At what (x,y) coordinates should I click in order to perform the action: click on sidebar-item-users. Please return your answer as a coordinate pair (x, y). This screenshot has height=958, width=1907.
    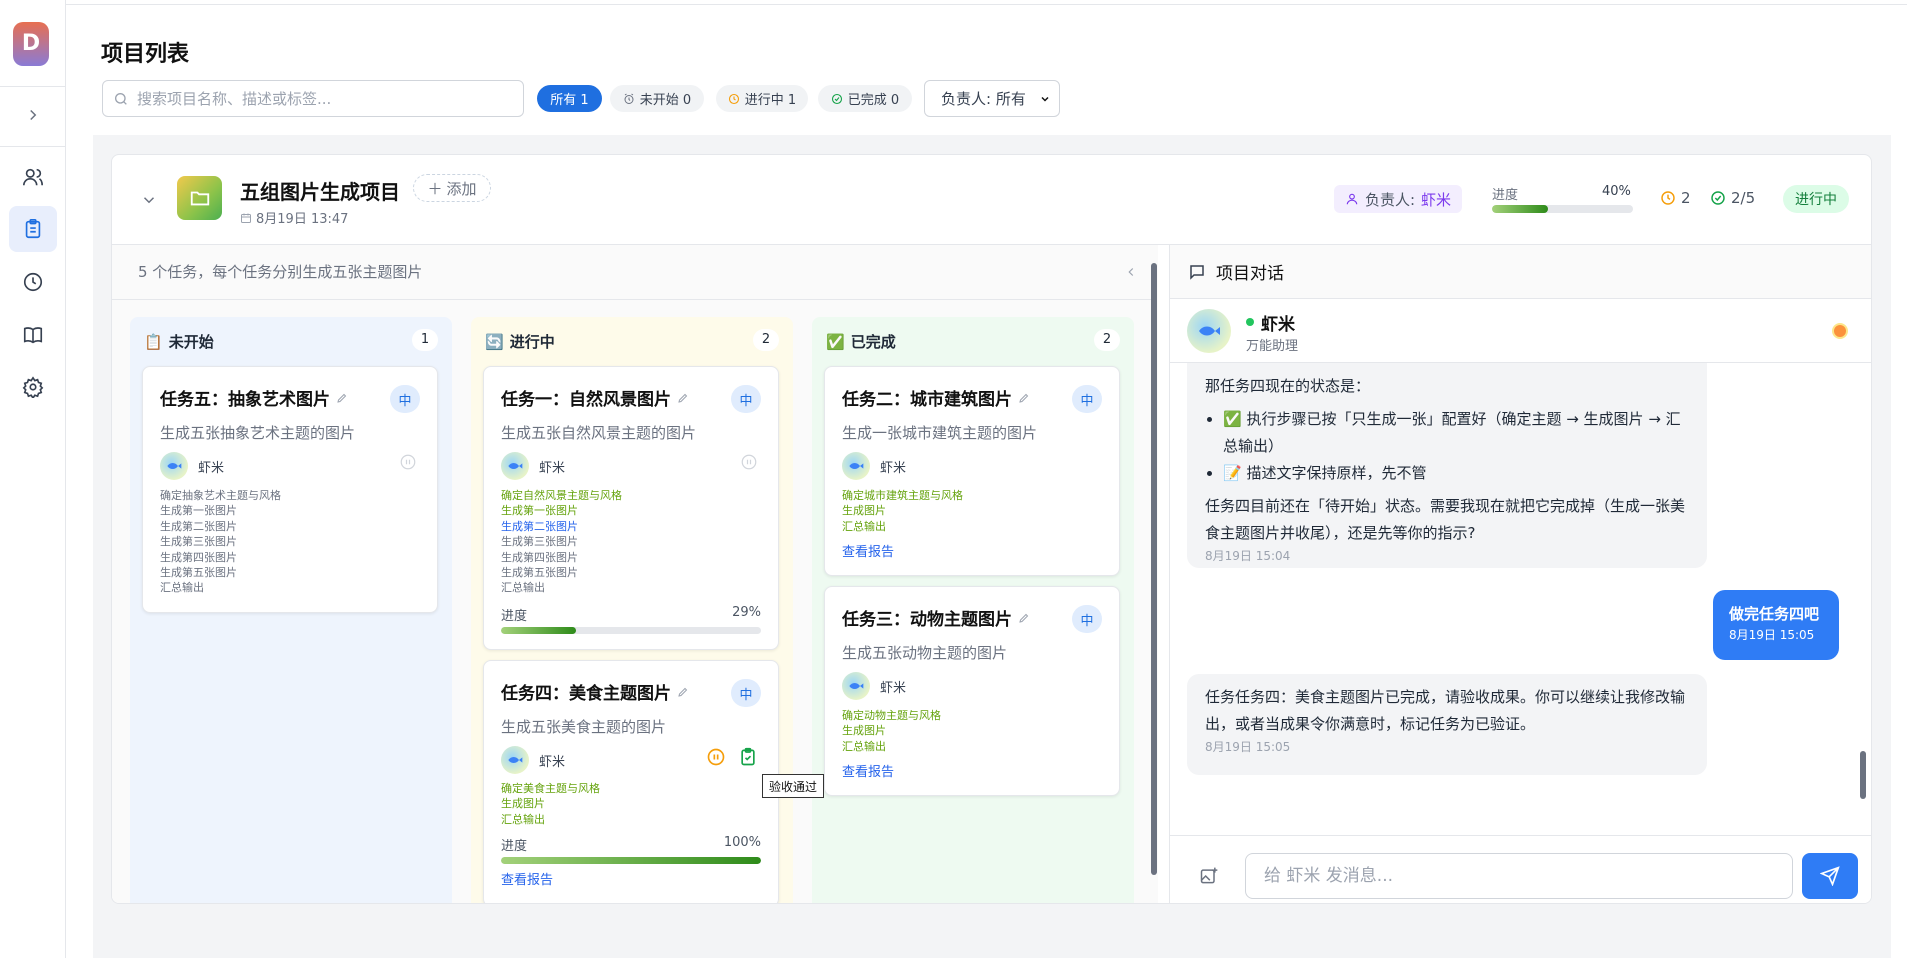
    Looking at the image, I should click on (33, 177).